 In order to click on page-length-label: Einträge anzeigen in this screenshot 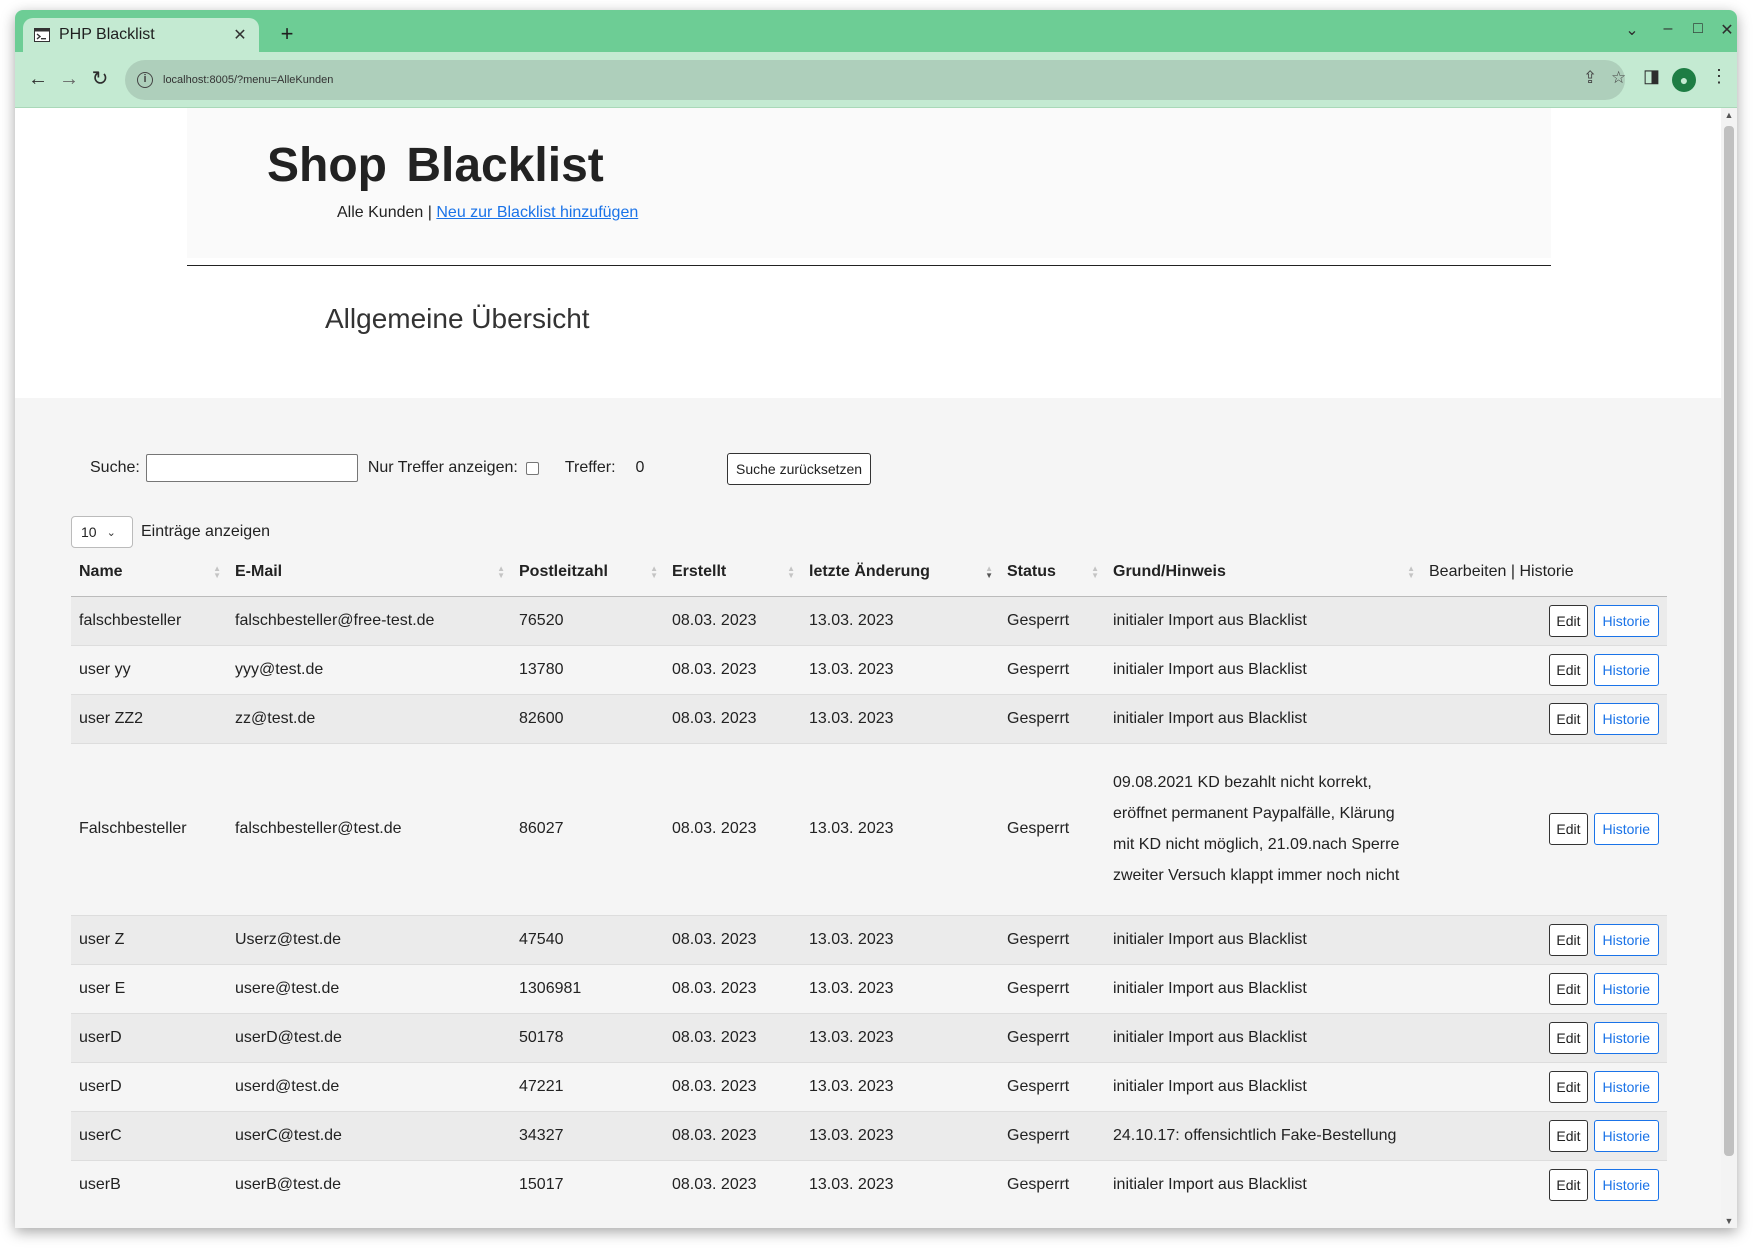, I will do `click(205, 531)`.